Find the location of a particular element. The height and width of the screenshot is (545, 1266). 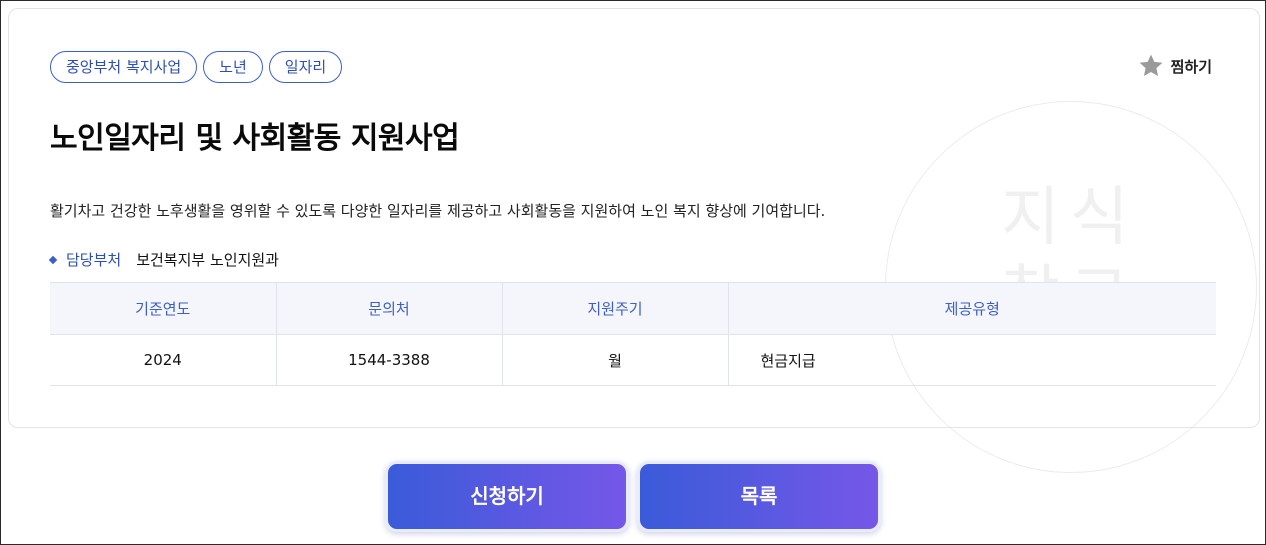

header-support-cycle: 지원주기 is located at coordinates (614, 308).